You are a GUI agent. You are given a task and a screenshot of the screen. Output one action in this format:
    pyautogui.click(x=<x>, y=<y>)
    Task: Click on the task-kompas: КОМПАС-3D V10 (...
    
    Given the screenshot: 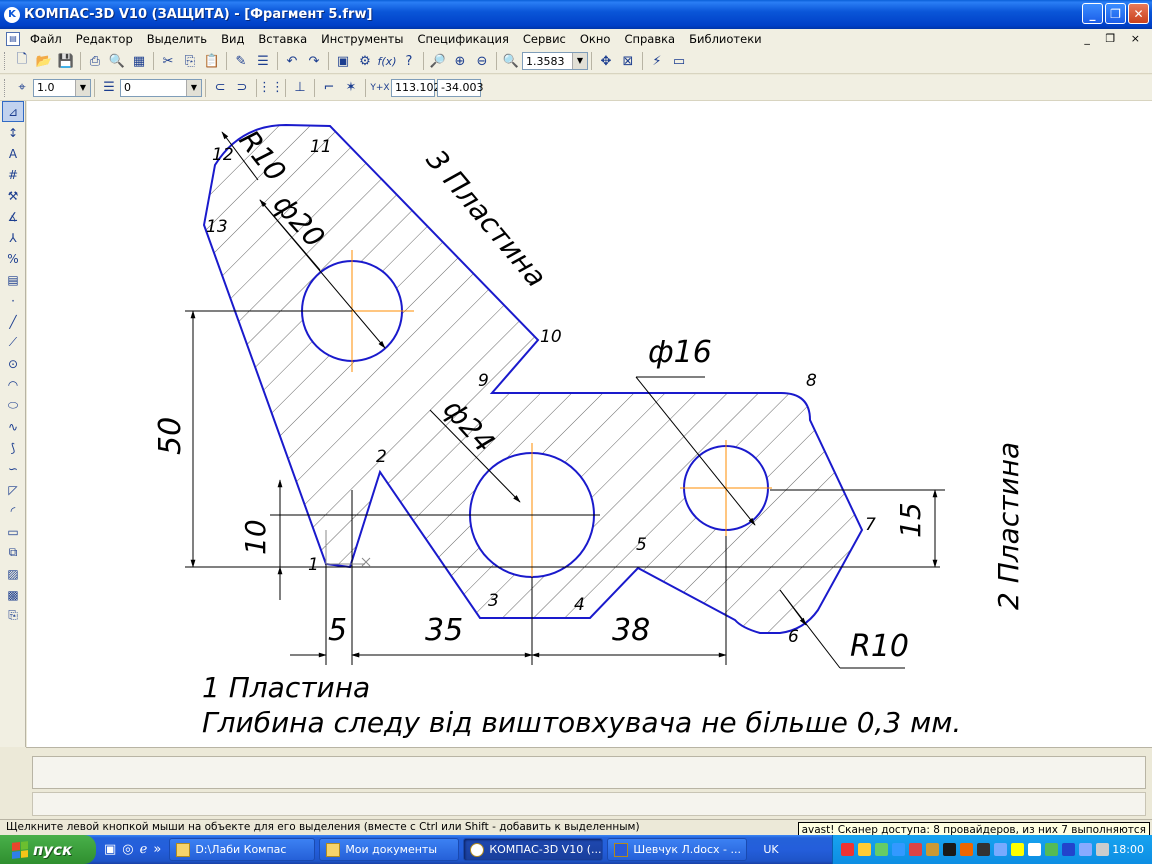 What is the action you would take?
    pyautogui.click(x=533, y=849)
    